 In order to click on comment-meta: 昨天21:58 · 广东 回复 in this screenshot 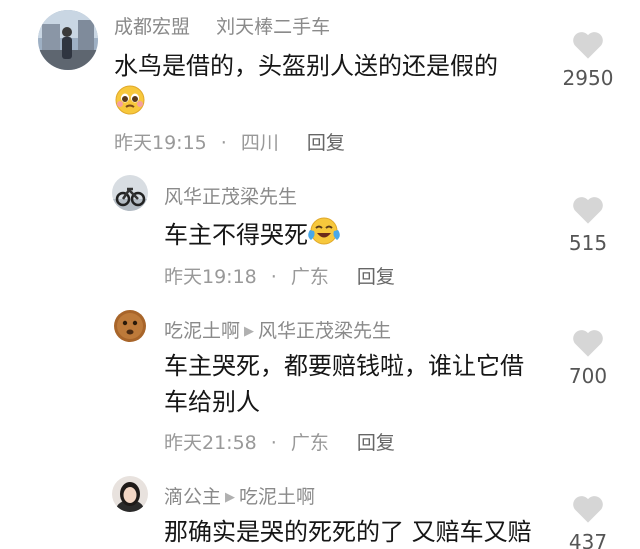, I will do `click(279, 441)`.